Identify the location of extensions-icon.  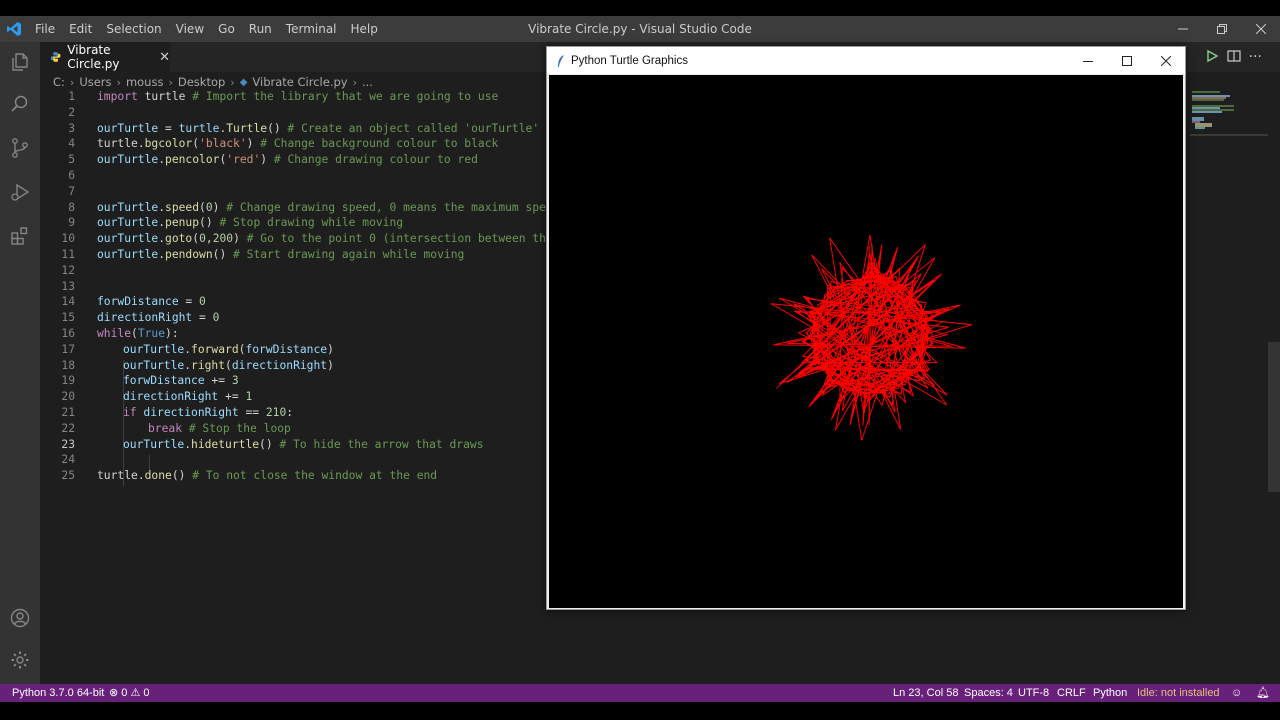
(20, 236).